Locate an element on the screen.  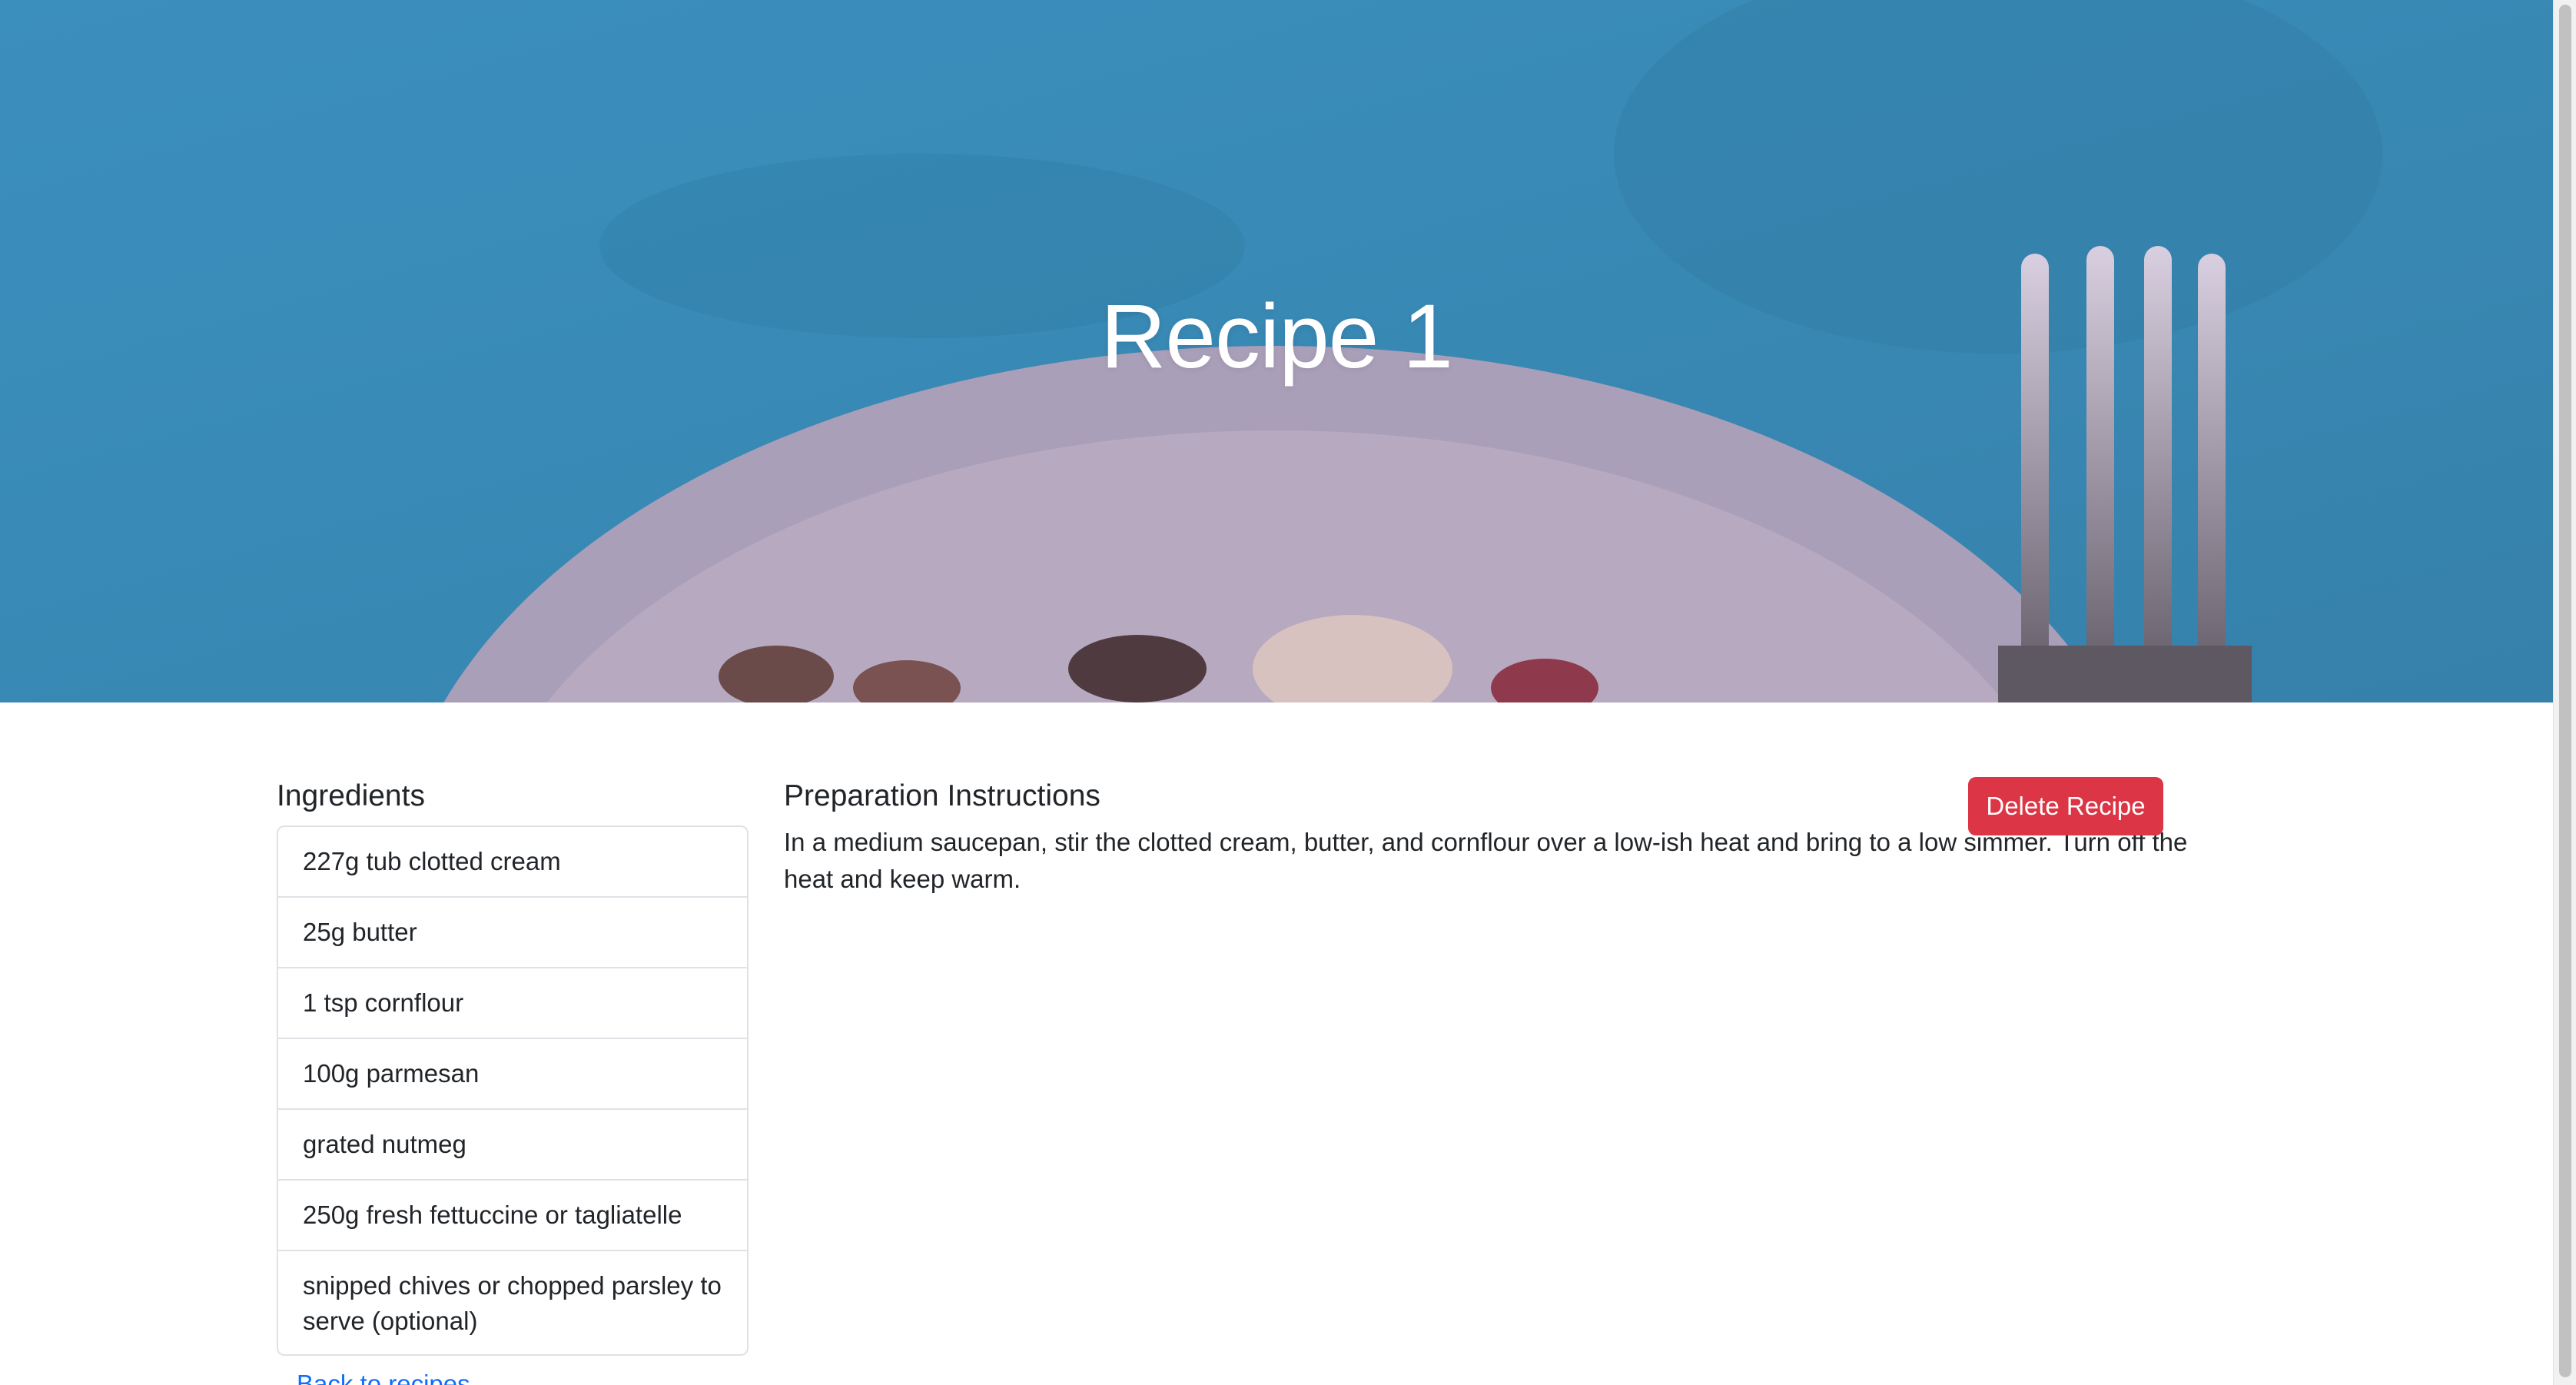
ingredient-item: 250g fresh fettuccine or tagliatelle is located at coordinates (512, 1216).